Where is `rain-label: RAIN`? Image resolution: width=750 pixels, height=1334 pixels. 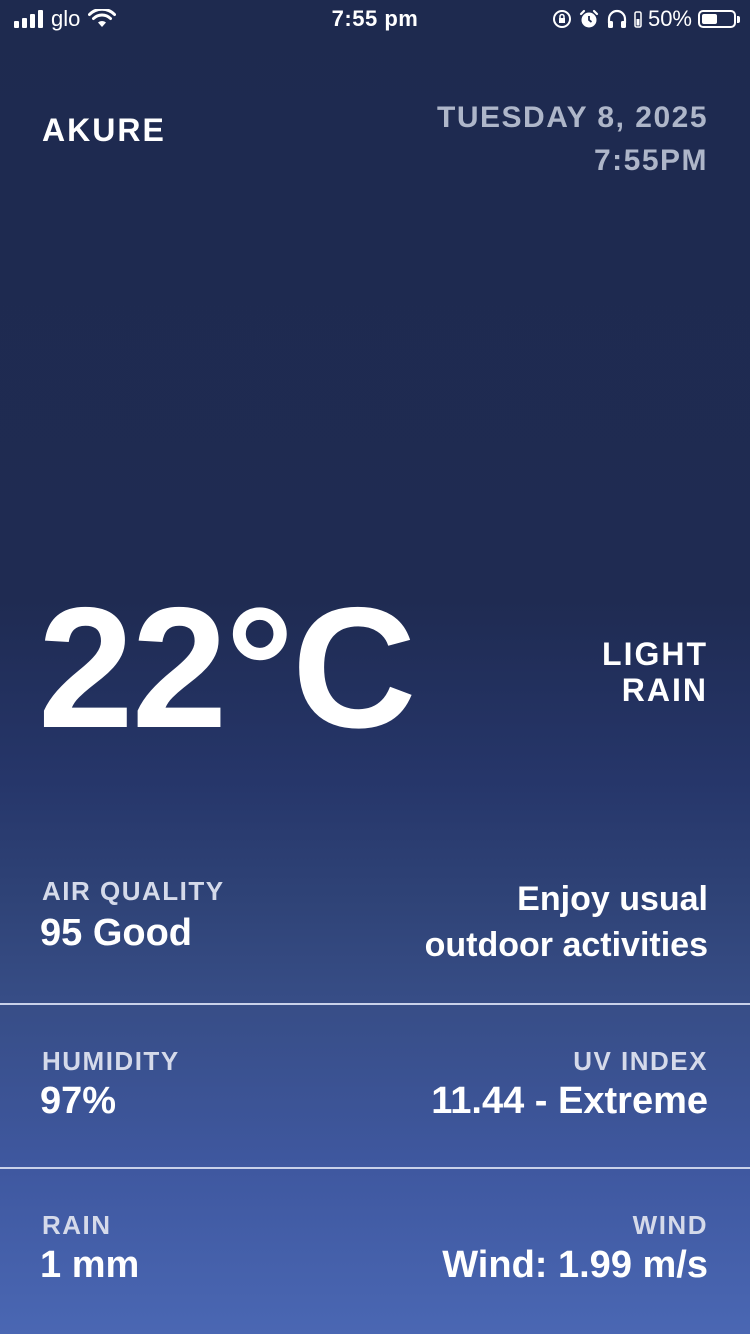
rain-label: RAIN is located at coordinates (77, 1225).